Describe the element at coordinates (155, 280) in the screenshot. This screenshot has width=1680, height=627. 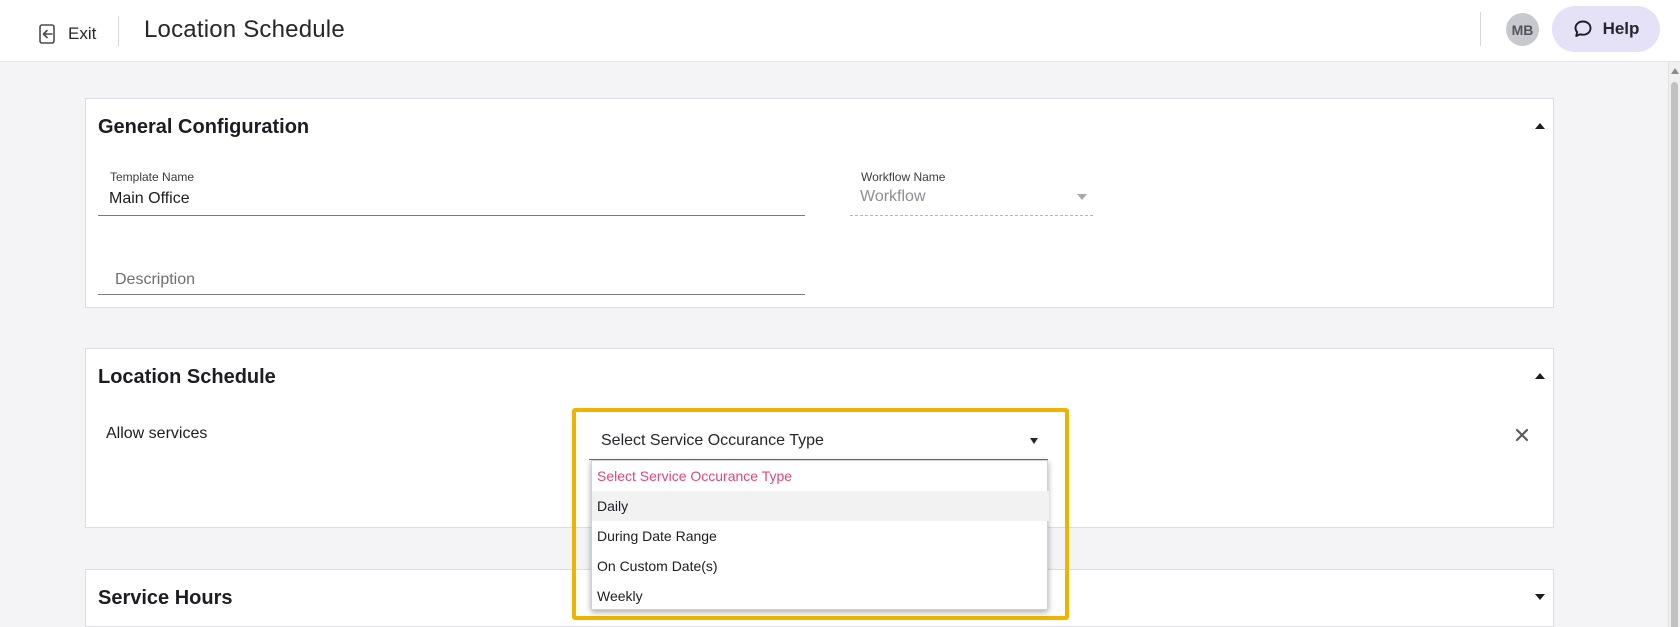
I see `description-input: Description` at that location.